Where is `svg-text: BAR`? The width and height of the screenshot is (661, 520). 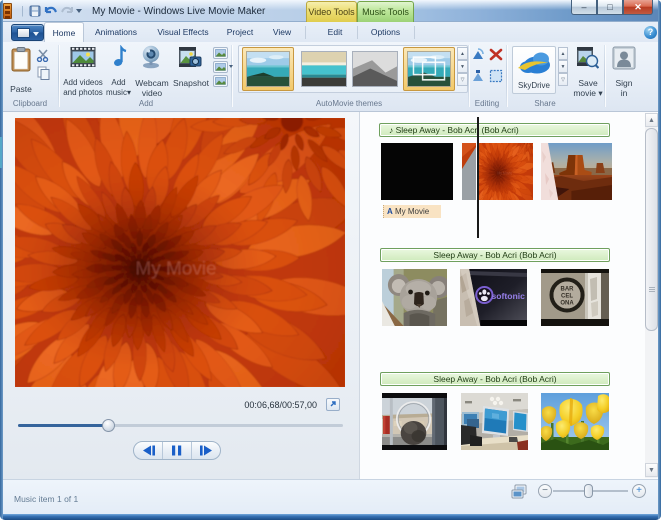
svg-text: BAR is located at coordinates (568, 290).